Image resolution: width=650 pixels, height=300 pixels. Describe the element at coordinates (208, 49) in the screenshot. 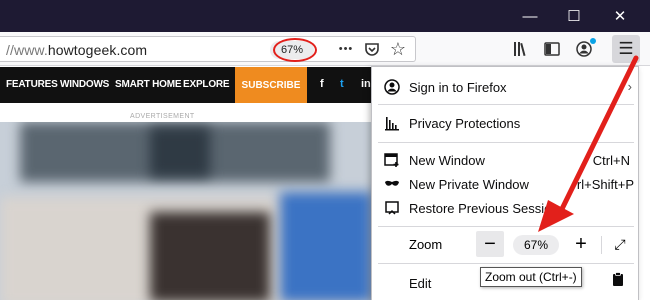

I see `url-bar: //www.howtogeek.com 67% ••• ☆` at that location.